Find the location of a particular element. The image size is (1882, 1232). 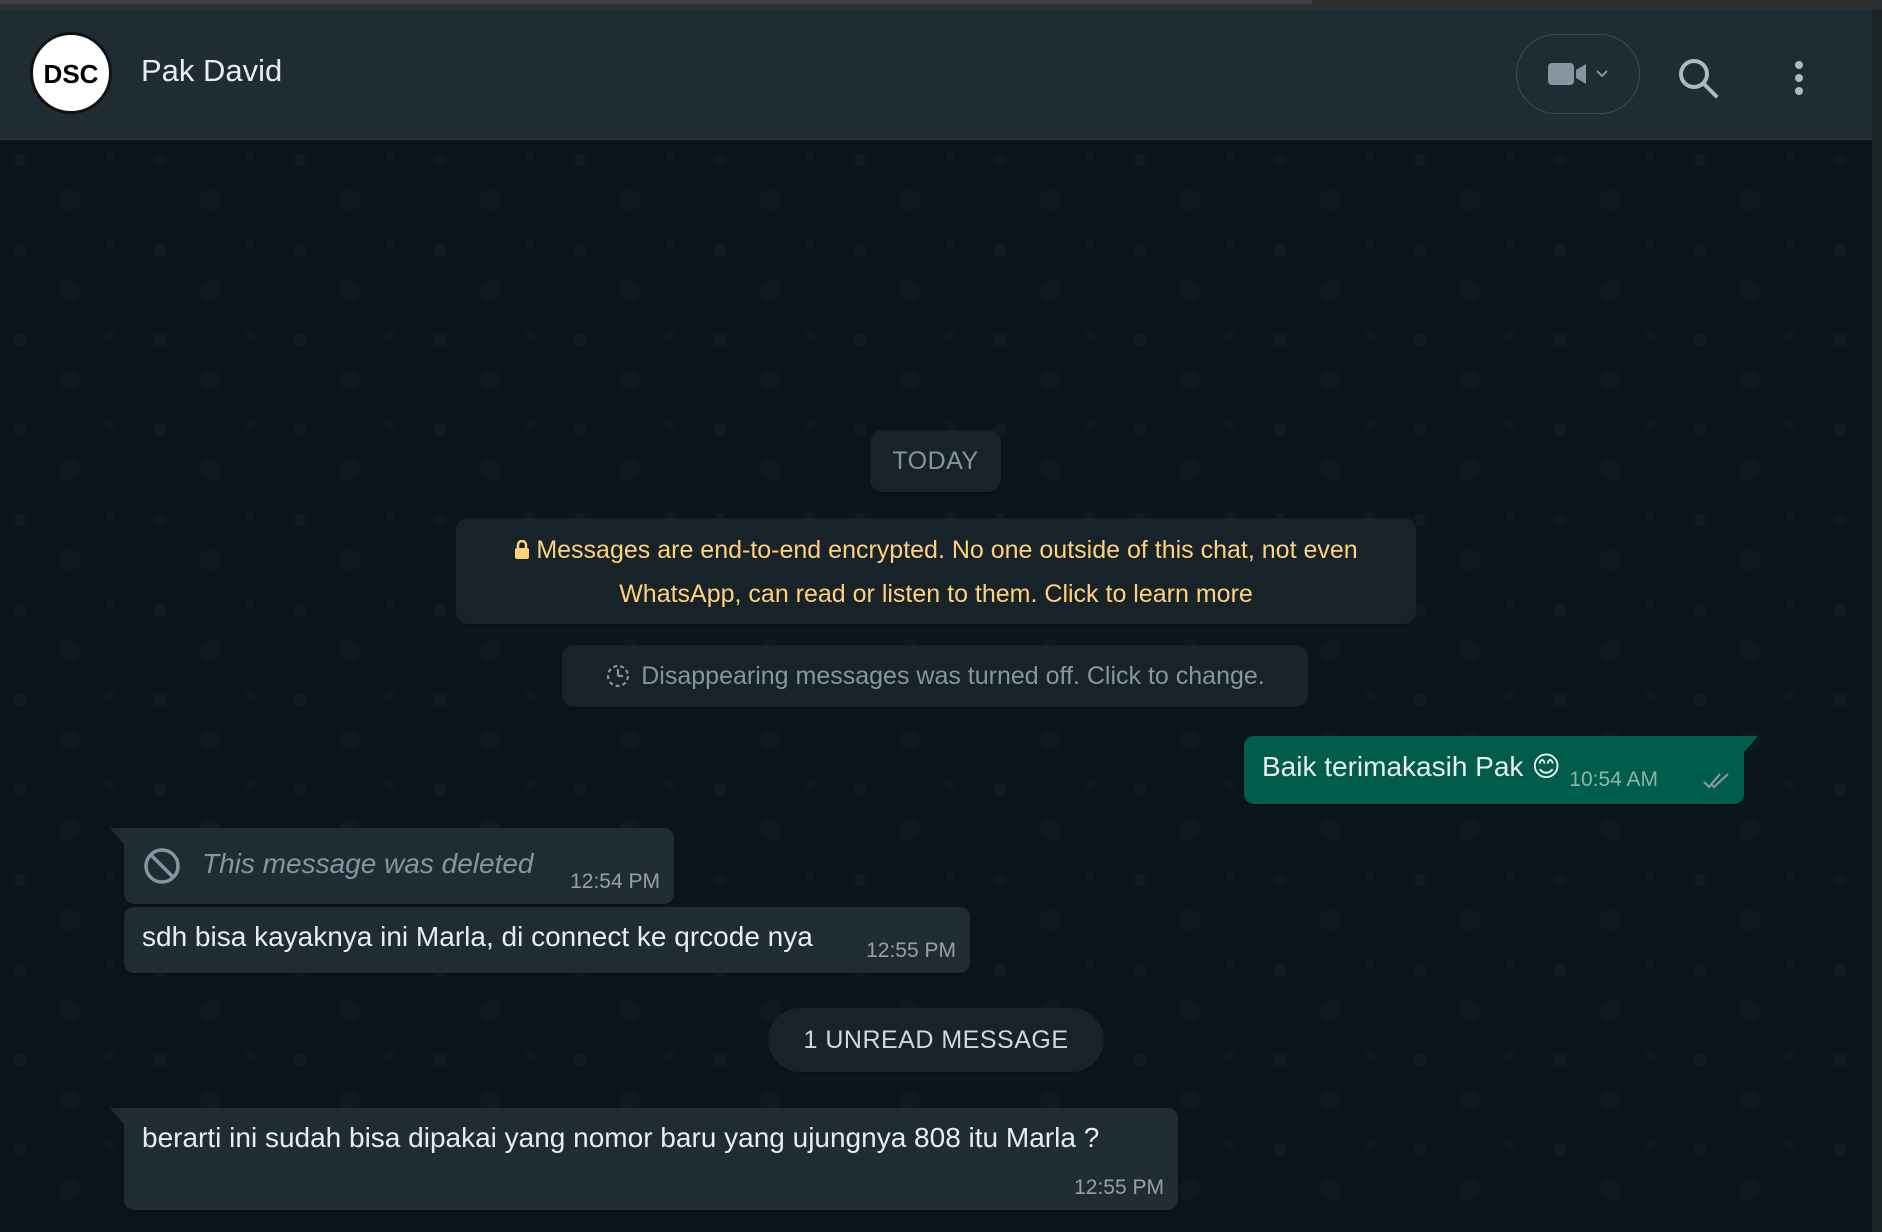

message-text: Baik terimakasih Pak 😊 is located at coordinates (1411, 766).